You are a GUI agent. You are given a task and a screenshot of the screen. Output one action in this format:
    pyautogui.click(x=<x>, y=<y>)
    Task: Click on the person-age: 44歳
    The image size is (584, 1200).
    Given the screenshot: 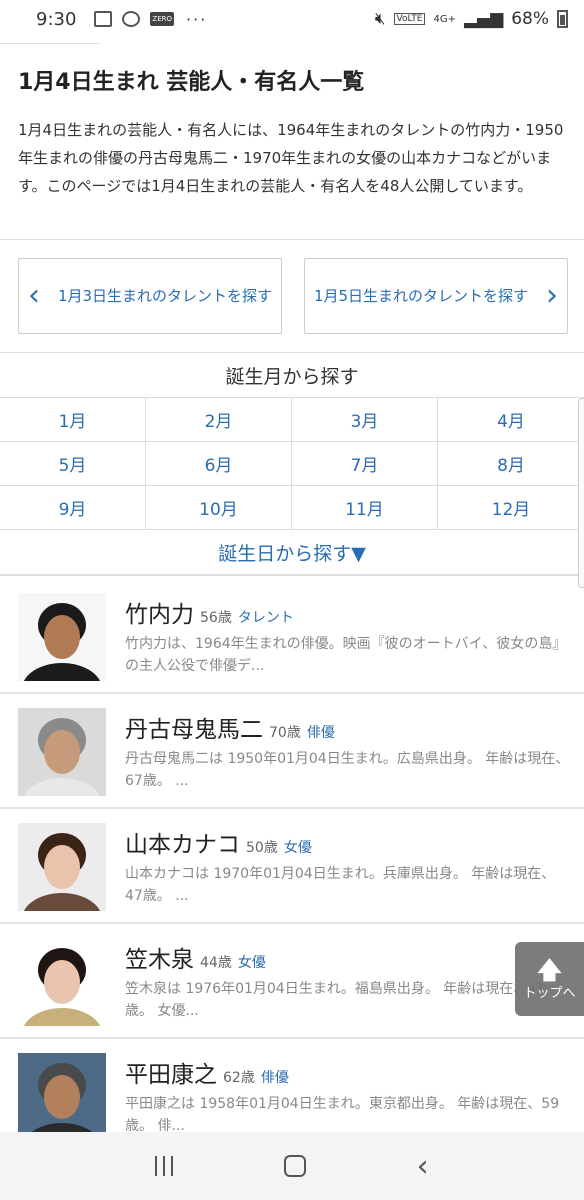 What is the action you would take?
    pyautogui.click(x=216, y=963)
    